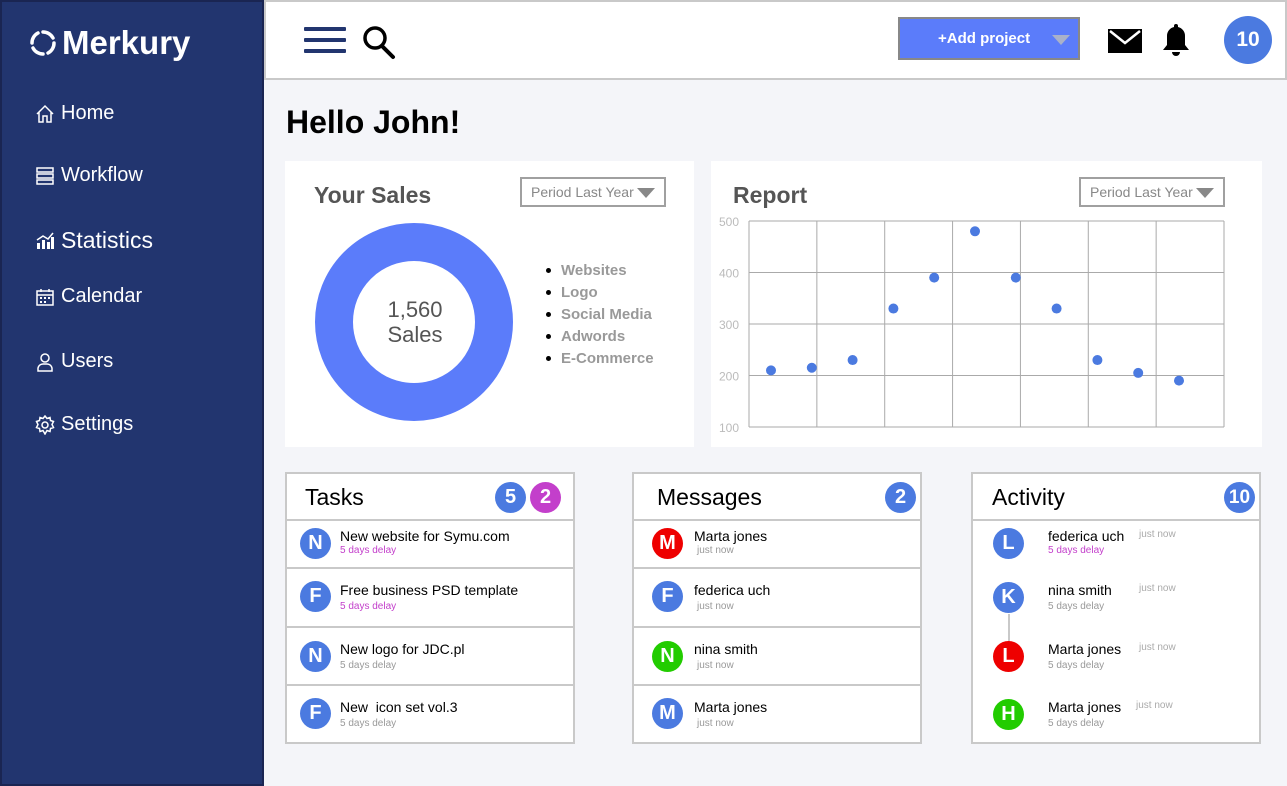 This screenshot has height=786, width=1287. What do you see at coordinates (600, 292) in the screenshot?
I see `legend-item: Logo` at bounding box center [600, 292].